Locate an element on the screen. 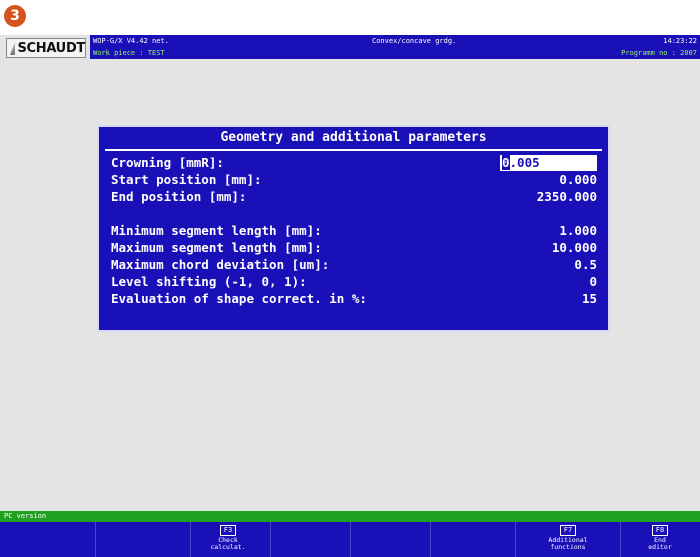  param-value: 1.000 is located at coordinates (578, 230).